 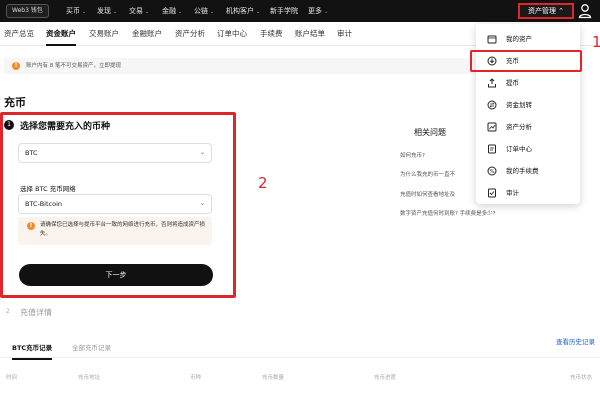 I want to click on fee-icon: %, so click(x=492, y=171).